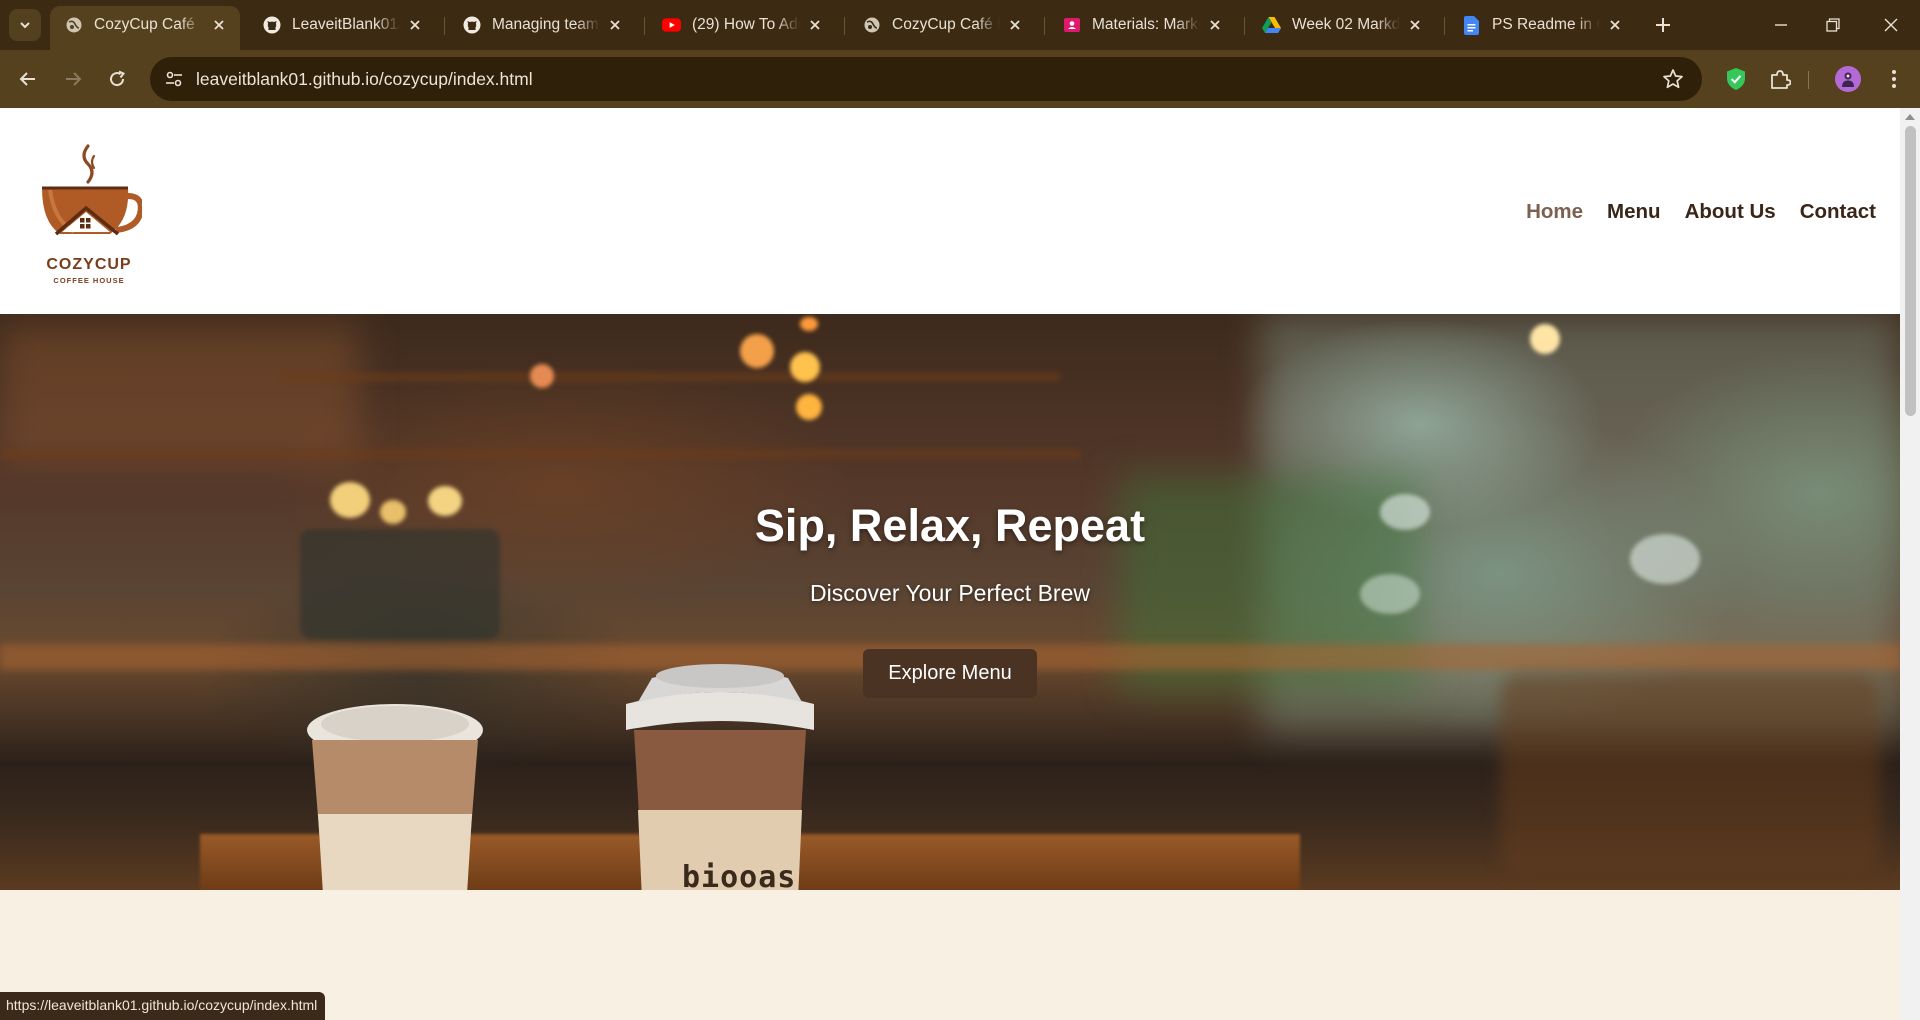  Describe the element at coordinates (1894, 79) in the screenshot. I see `more-options-icon` at that location.